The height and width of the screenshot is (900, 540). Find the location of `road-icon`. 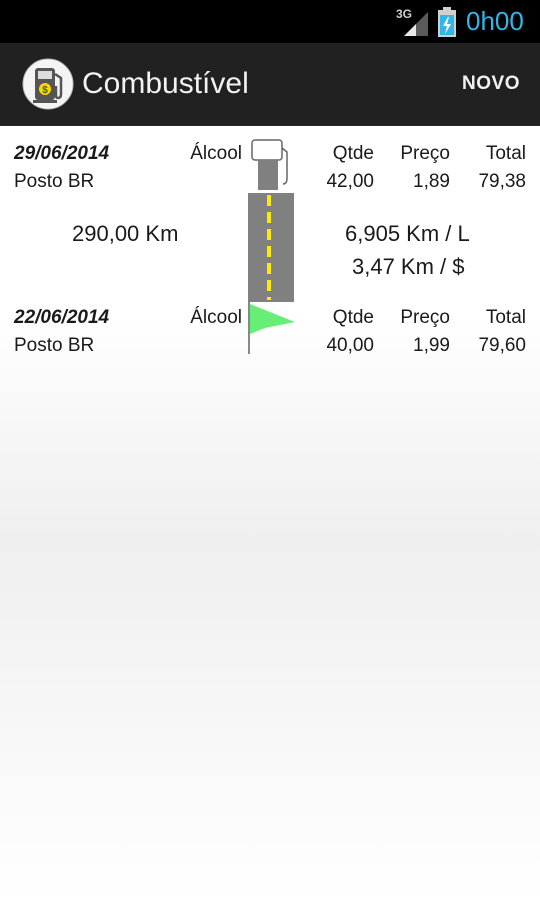

road-icon is located at coordinates (271, 247).